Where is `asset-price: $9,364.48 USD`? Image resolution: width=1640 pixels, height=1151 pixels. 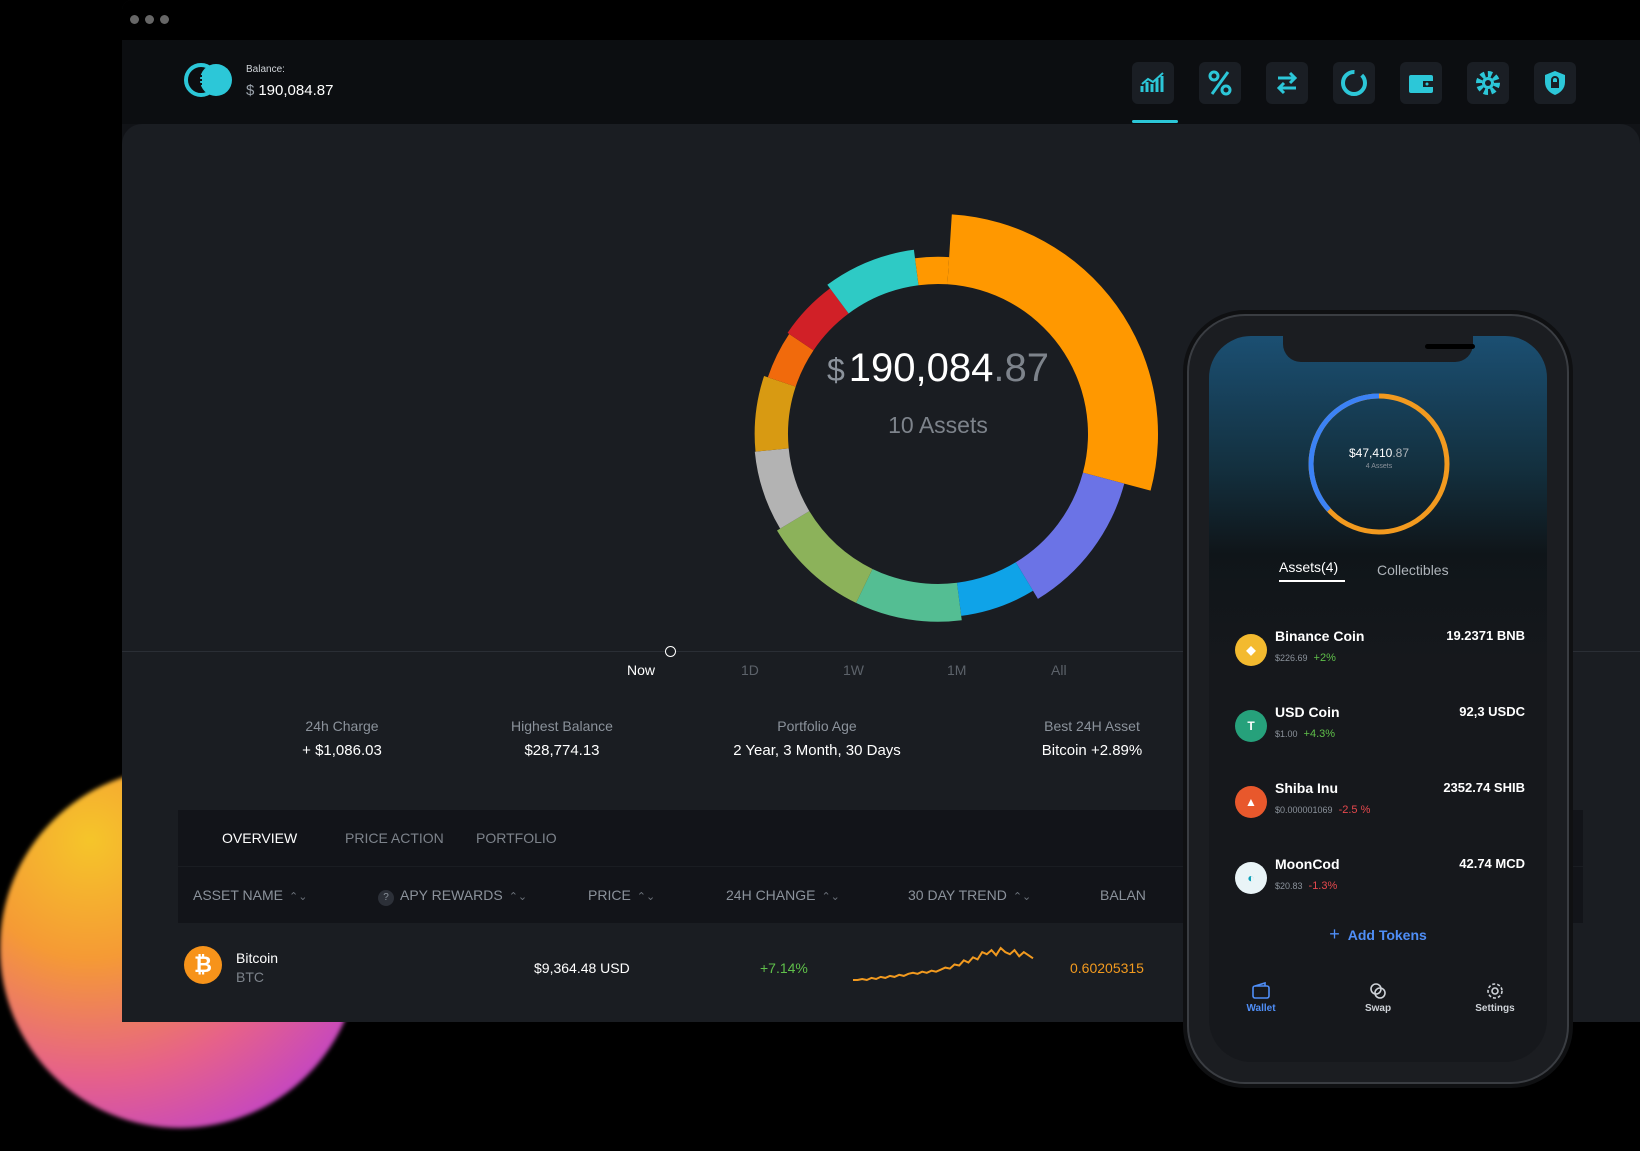
asset-price: $9,364.48 USD is located at coordinates (582, 968).